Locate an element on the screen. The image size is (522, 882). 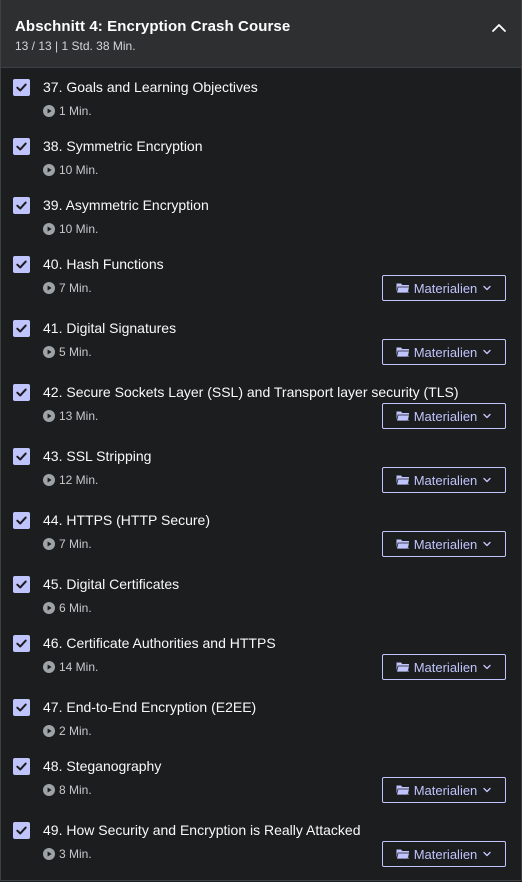
lesson-duration-text: 1 Min. is located at coordinates (75, 111).